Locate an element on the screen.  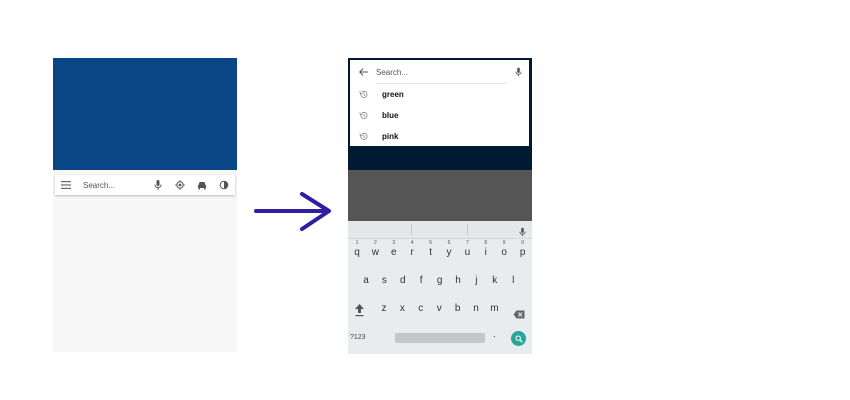
key-label: g is located at coordinates (439, 280).